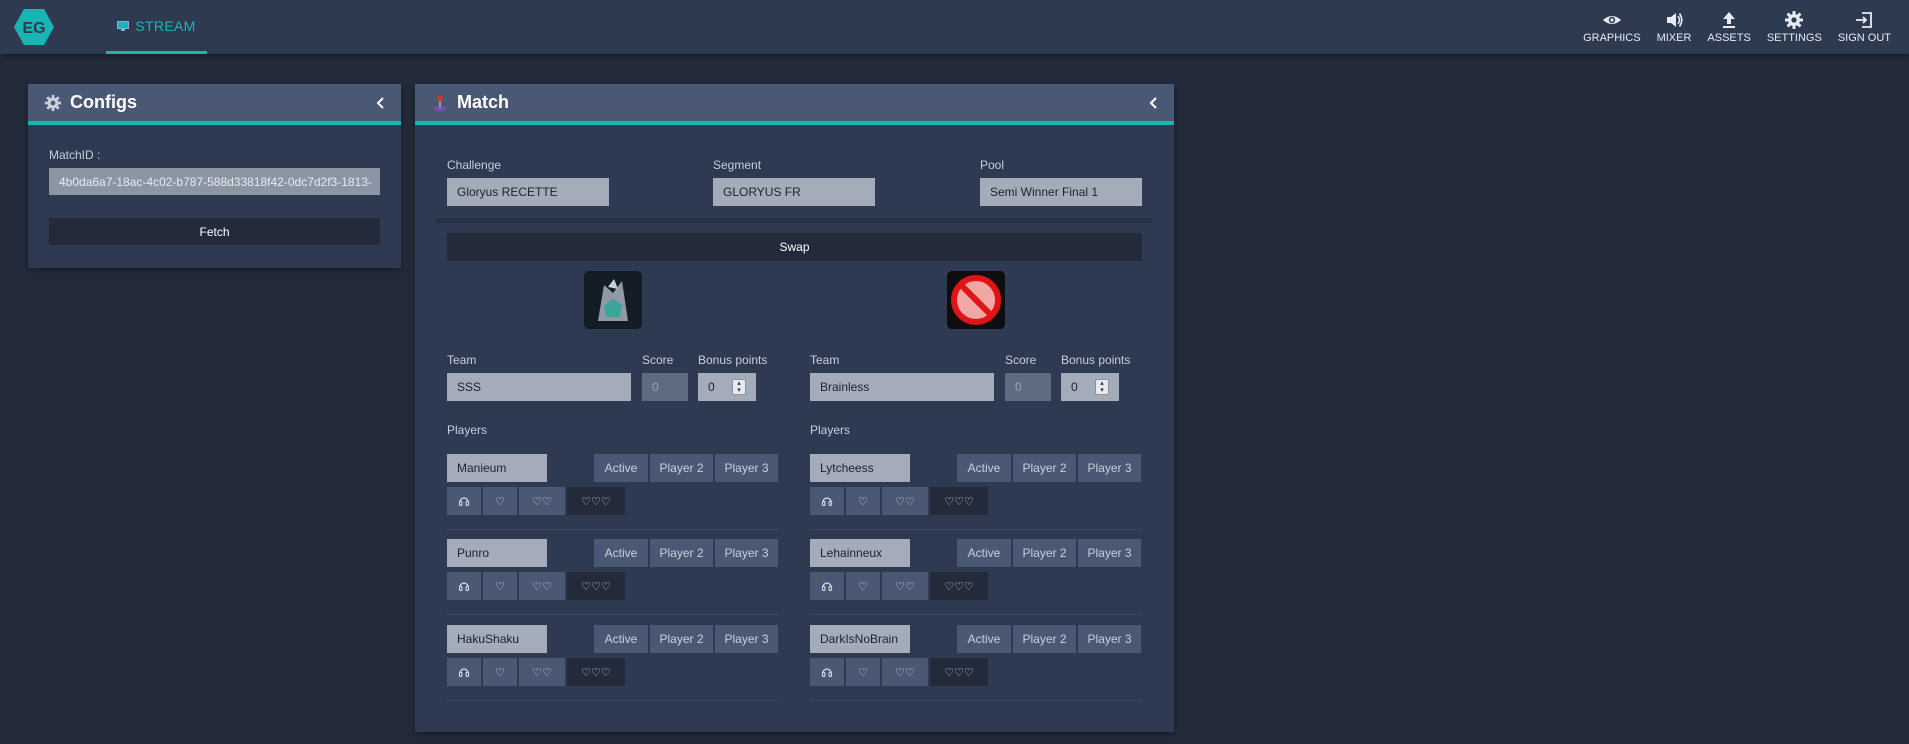  What do you see at coordinates (794, 104) in the screenshot?
I see `match-header: Match` at bounding box center [794, 104].